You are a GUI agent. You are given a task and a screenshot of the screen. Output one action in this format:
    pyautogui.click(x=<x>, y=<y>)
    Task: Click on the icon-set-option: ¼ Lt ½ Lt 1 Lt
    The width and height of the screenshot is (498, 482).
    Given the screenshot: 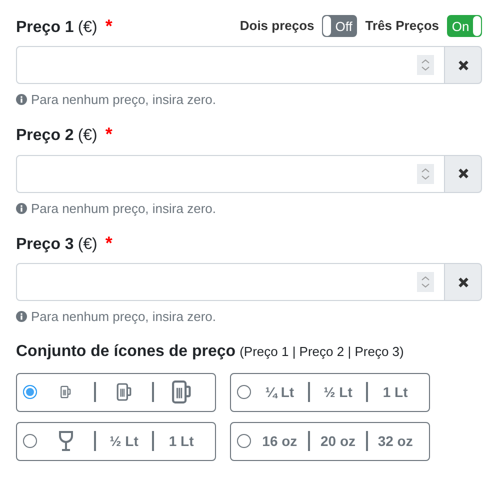 What is the action you would take?
    pyautogui.click(x=330, y=392)
    